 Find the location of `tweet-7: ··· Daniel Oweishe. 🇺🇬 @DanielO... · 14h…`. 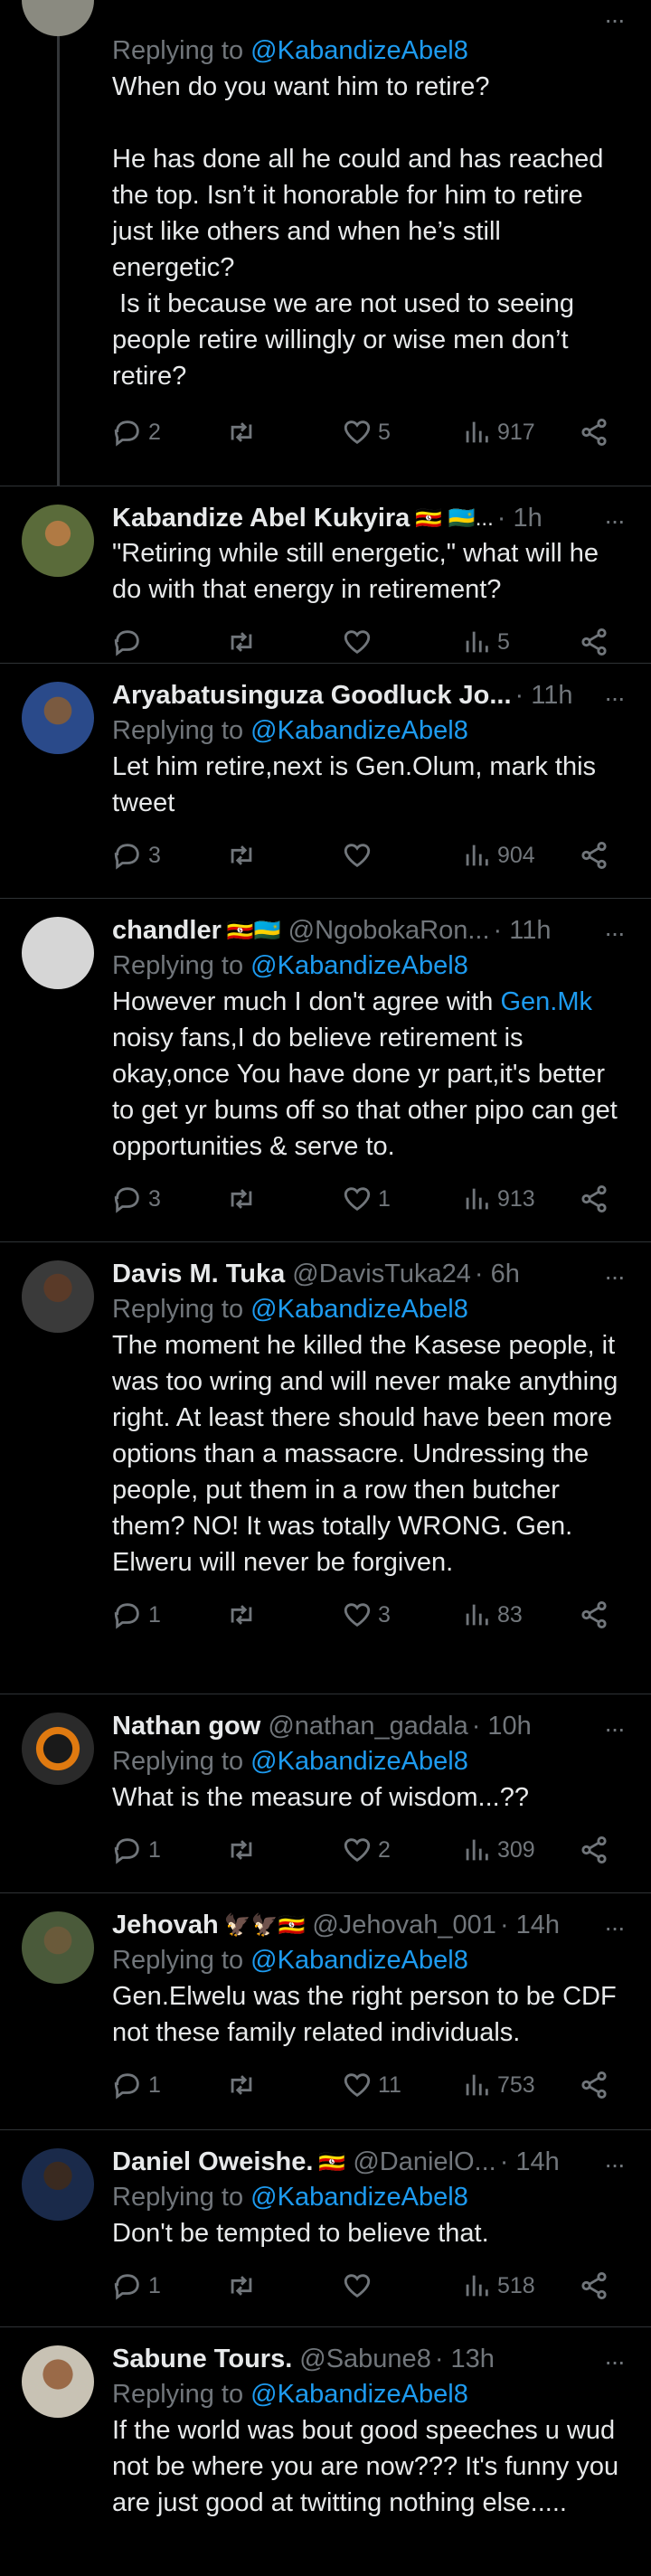

tweet-7: ··· Daniel Oweishe. 🇺🇬 @DanielO... · 14h… is located at coordinates (326, 2228).